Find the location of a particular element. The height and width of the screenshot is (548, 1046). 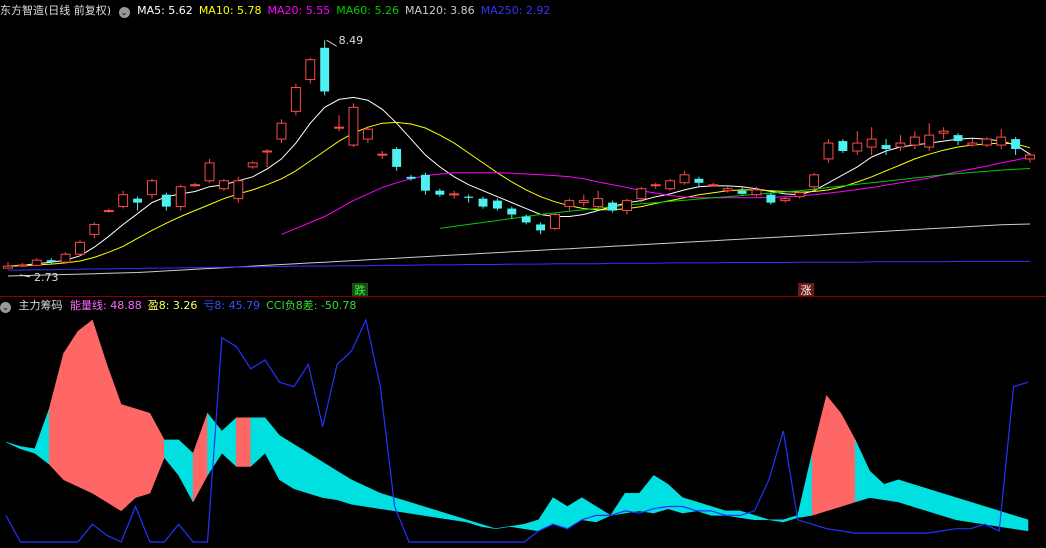

ma-line-ma20 is located at coordinates (656, 195).